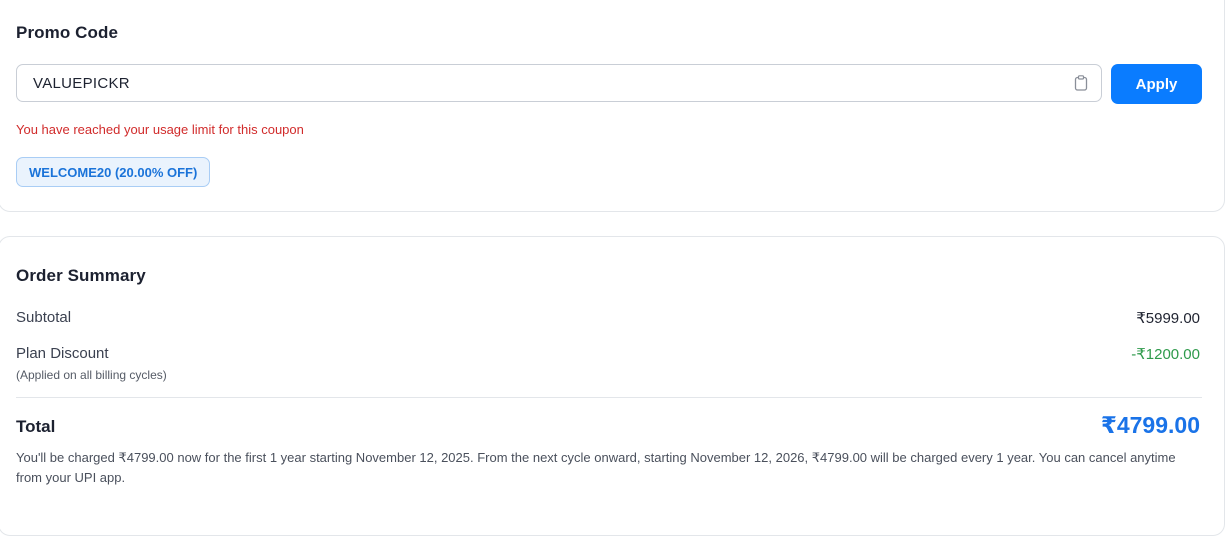 This screenshot has width=1230, height=536. Describe the element at coordinates (1156, 84) in the screenshot. I see `apply-button: Apply` at that location.